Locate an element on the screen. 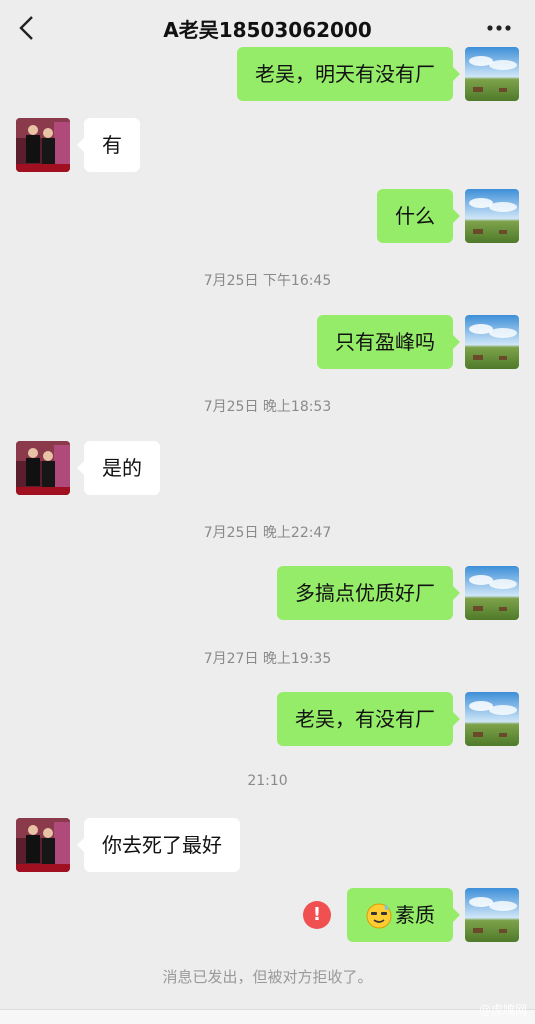  incoming-message: 你去死了最好 is located at coordinates (158, 845).